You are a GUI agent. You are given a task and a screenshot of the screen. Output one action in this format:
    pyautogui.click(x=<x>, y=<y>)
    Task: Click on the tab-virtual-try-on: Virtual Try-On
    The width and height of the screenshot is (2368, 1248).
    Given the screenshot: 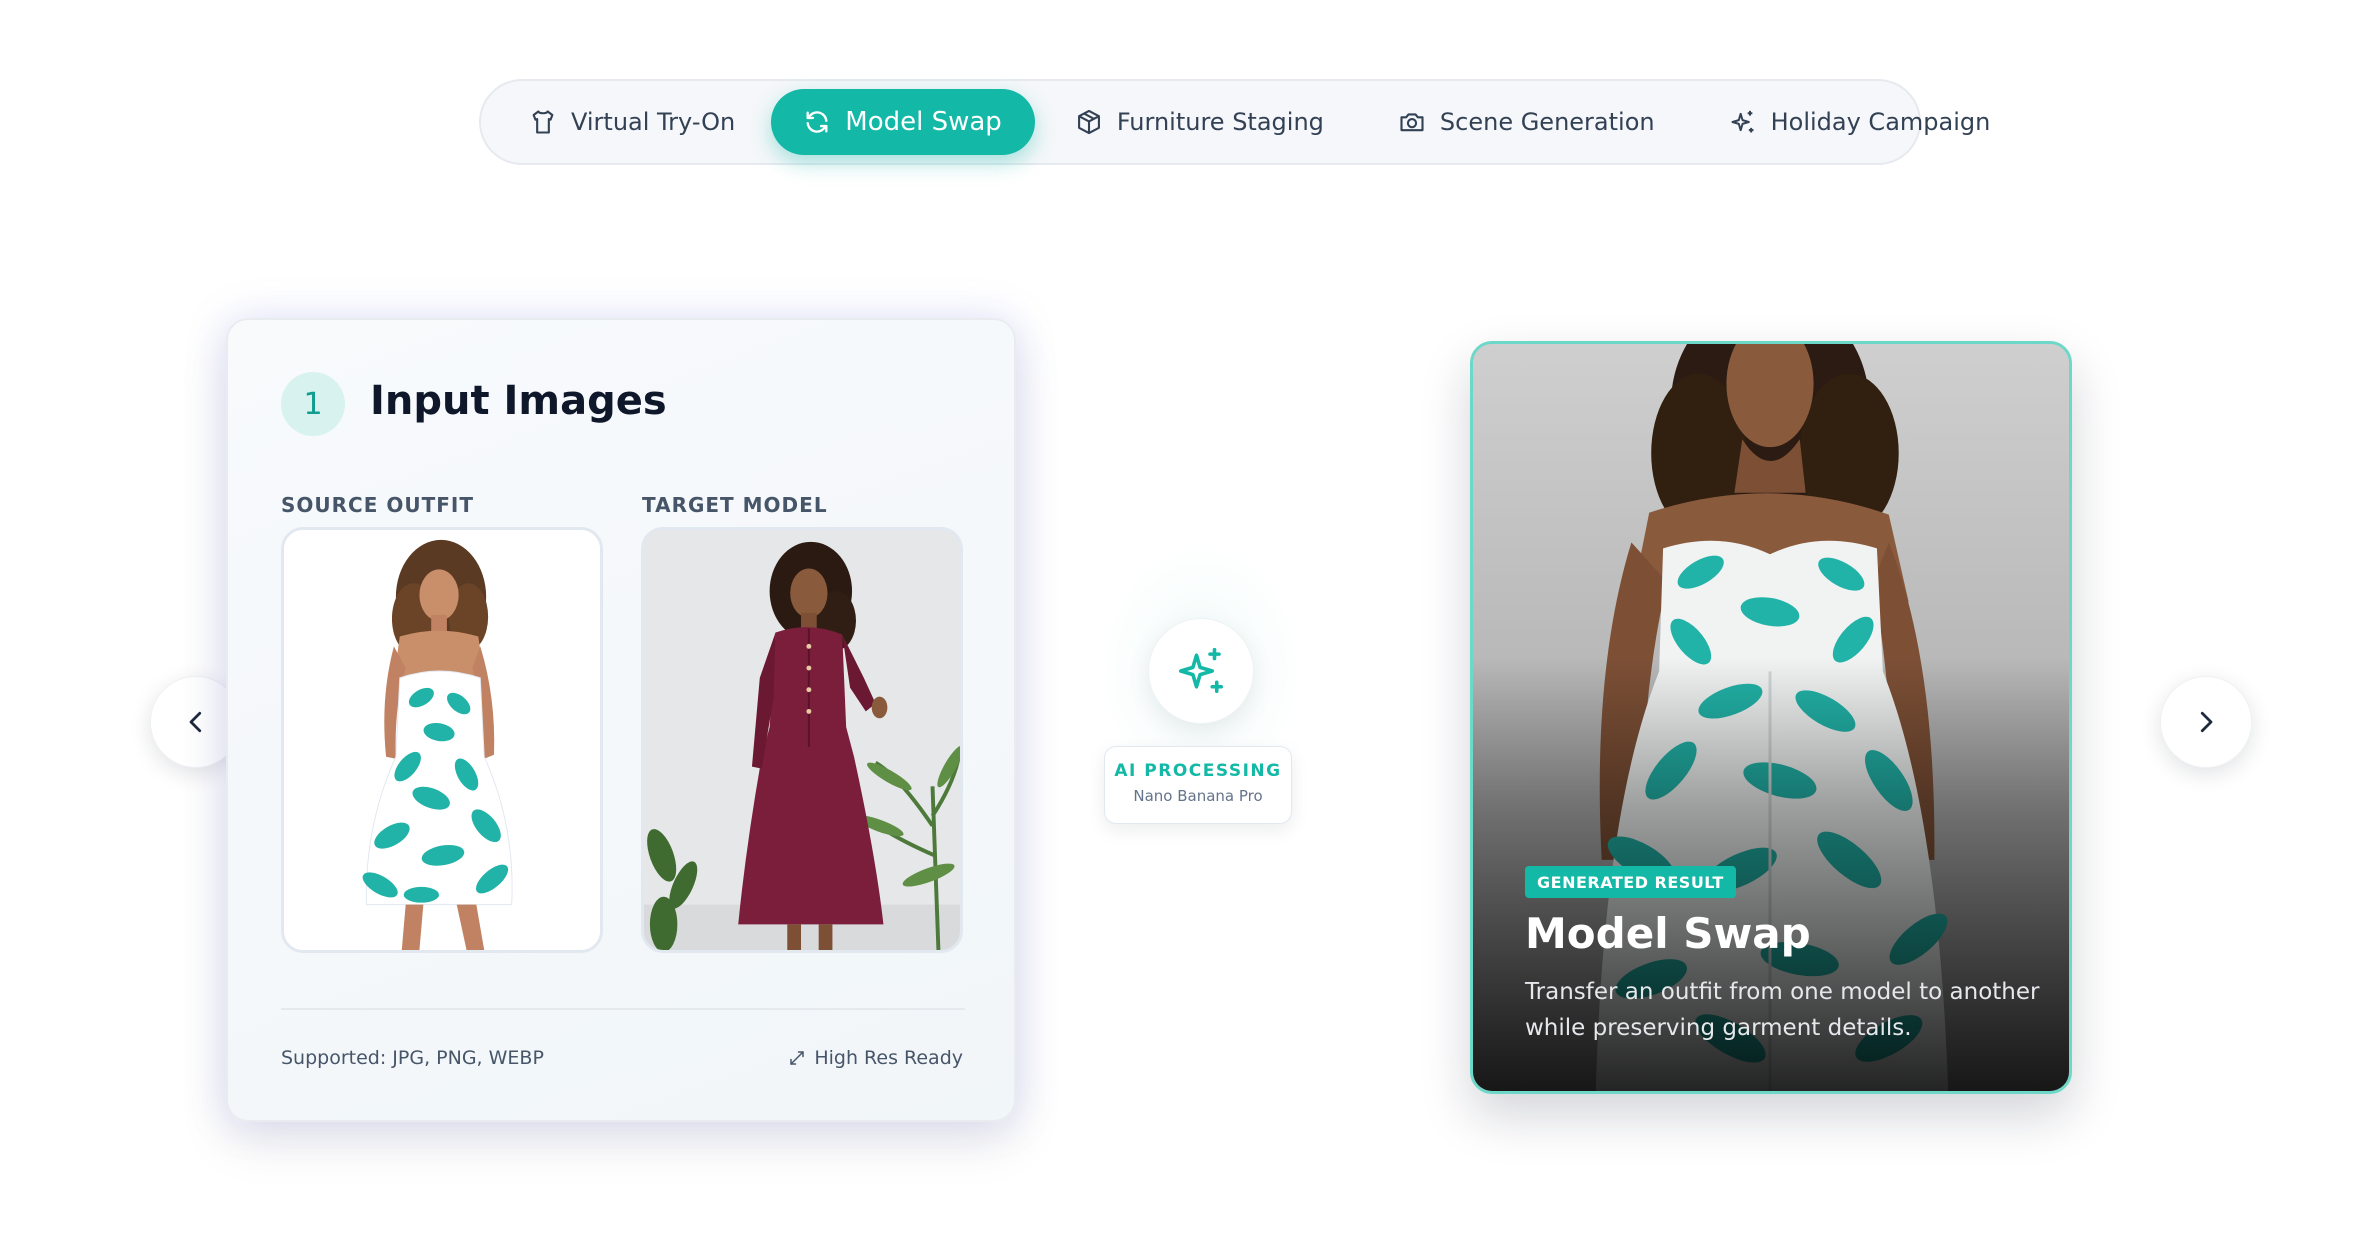 What is the action you would take?
    pyautogui.click(x=632, y=122)
    